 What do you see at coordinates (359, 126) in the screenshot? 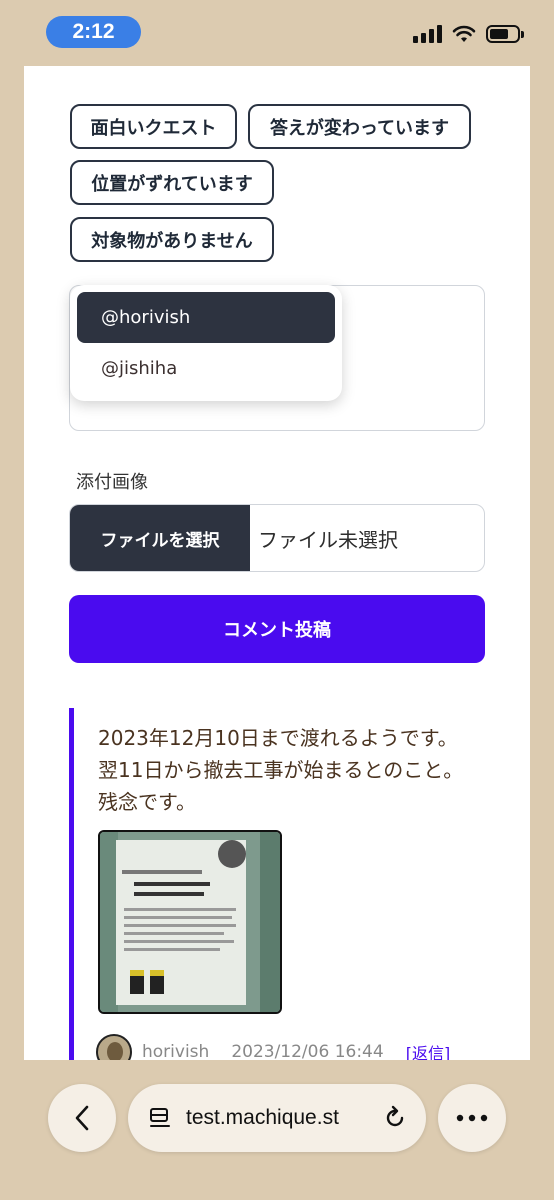
I see `chip-answer-changed: 答えが変わっています` at bounding box center [359, 126].